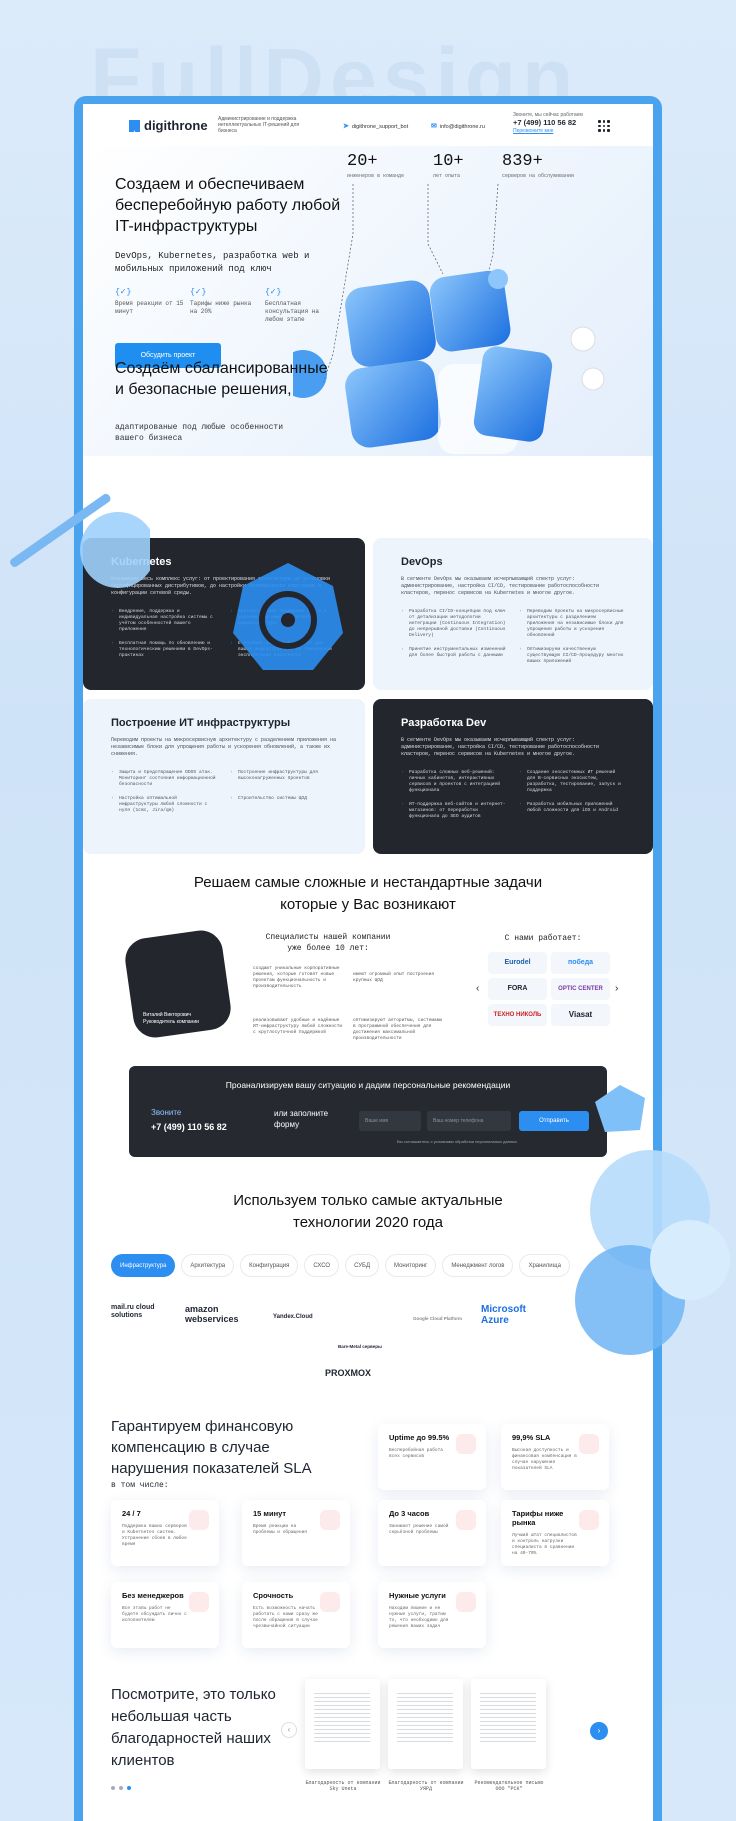  What do you see at coordinates (517, 989) in the screenshot?
I see `partner-logo: FORA` at bounding box center [517, 989].